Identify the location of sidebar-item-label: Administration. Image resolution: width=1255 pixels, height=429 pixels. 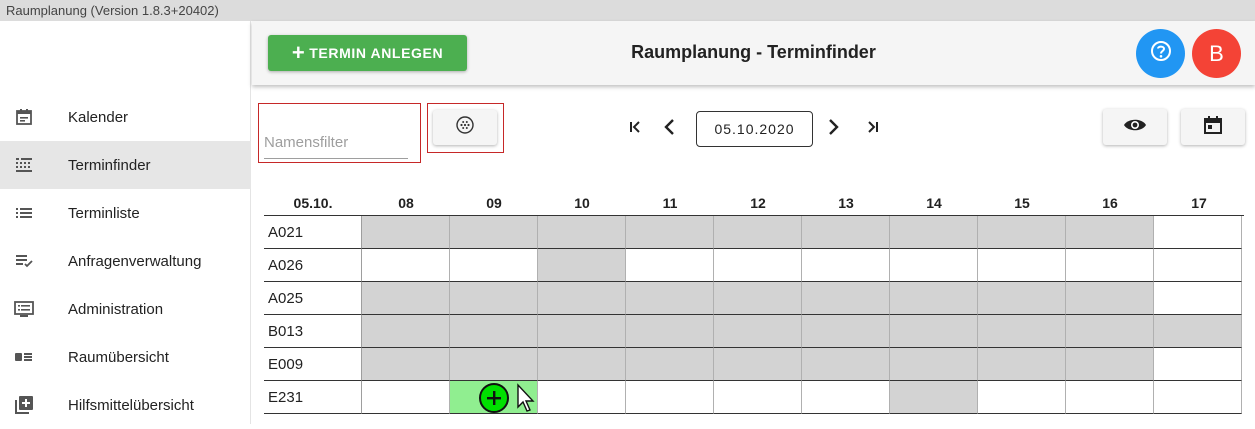
(116, 309).